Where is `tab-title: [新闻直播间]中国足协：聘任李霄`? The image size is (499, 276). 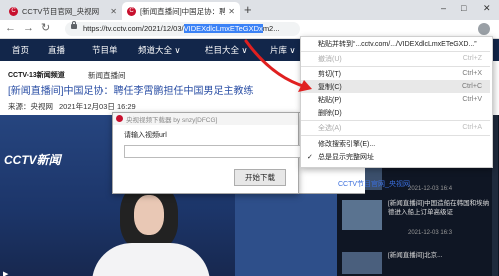 tab-title: [新闻直播间]中国足协：聘任李霄 is located at coordinates (183, 11).